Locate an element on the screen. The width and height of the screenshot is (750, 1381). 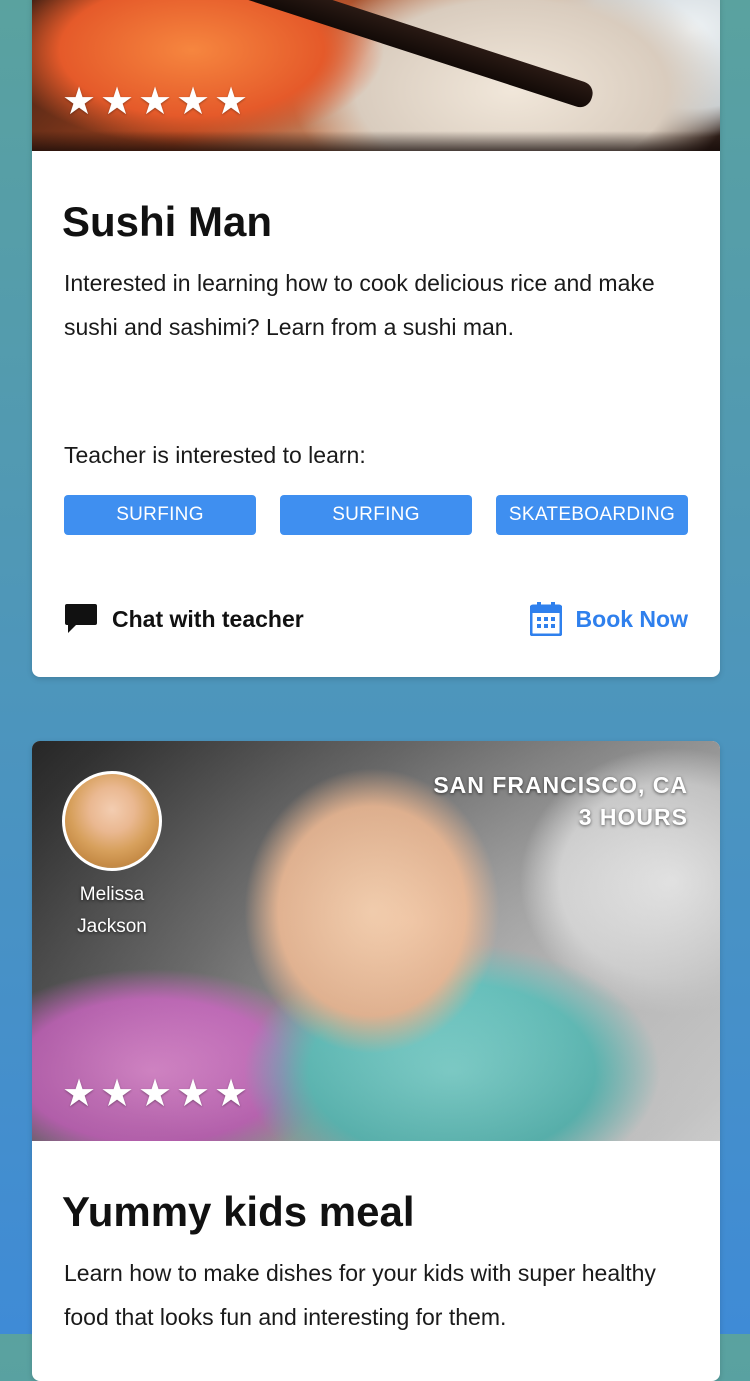
interest-tags: SURFING SURFING SKATEBOARDING is located at coordinates (376, 515).